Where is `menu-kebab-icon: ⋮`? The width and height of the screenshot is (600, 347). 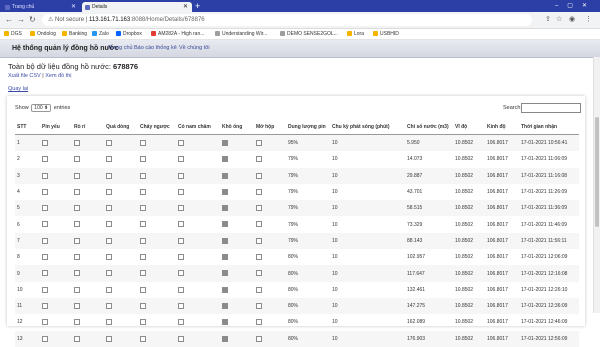
menu-kebab-icon: ⋮ is located at coordinates (588, 20).